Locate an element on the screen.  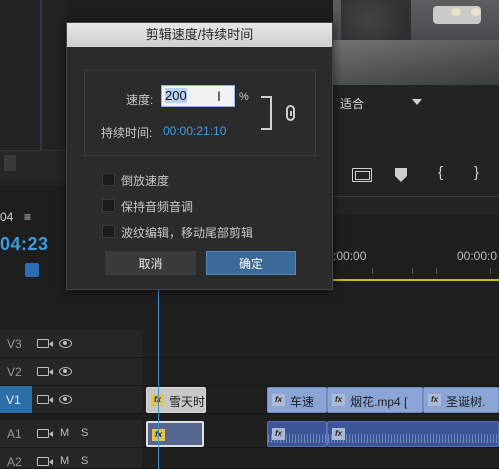
track-name: A2 is located at coordinates (14, 462).